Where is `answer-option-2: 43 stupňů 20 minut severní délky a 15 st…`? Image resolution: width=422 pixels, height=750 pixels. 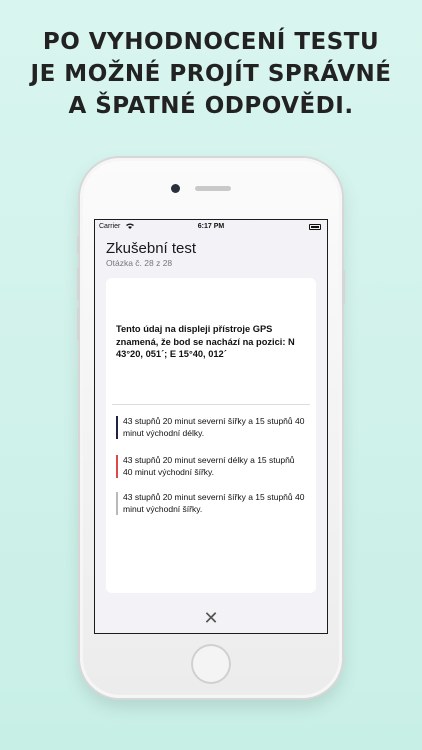 answer-option-2: 43 stupňů 20 minut severní délky a 15 st… is located at coordinates (211, 466).